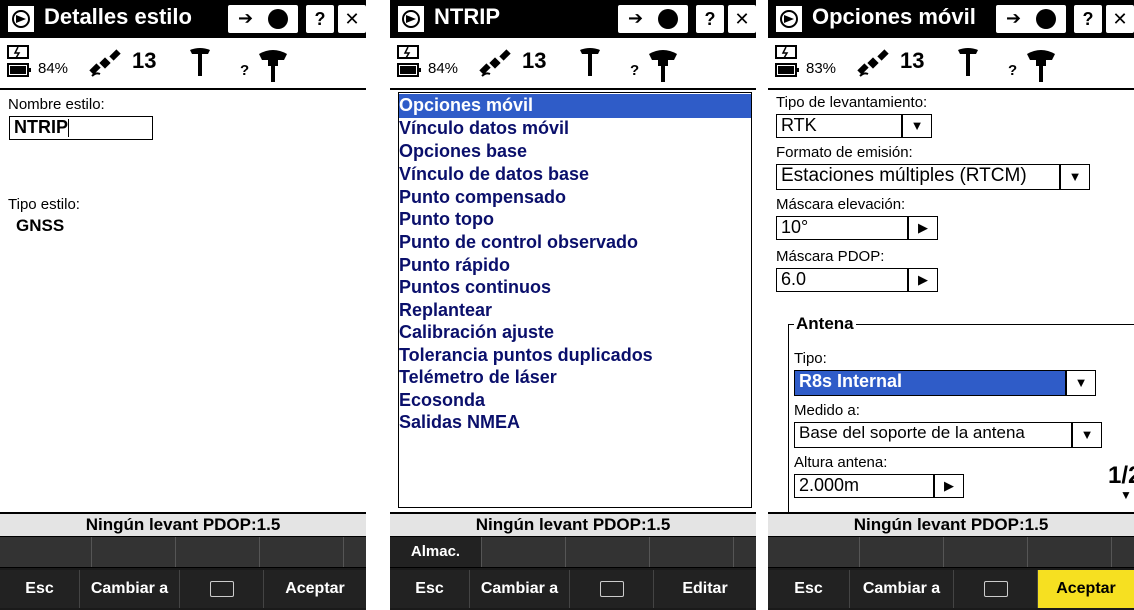 The height and width of the screenshot is (610, 1134). Describe the element at coordinates (864, 486) in the screenshot. I see `antenna-height-input: 2.000m` at that location.